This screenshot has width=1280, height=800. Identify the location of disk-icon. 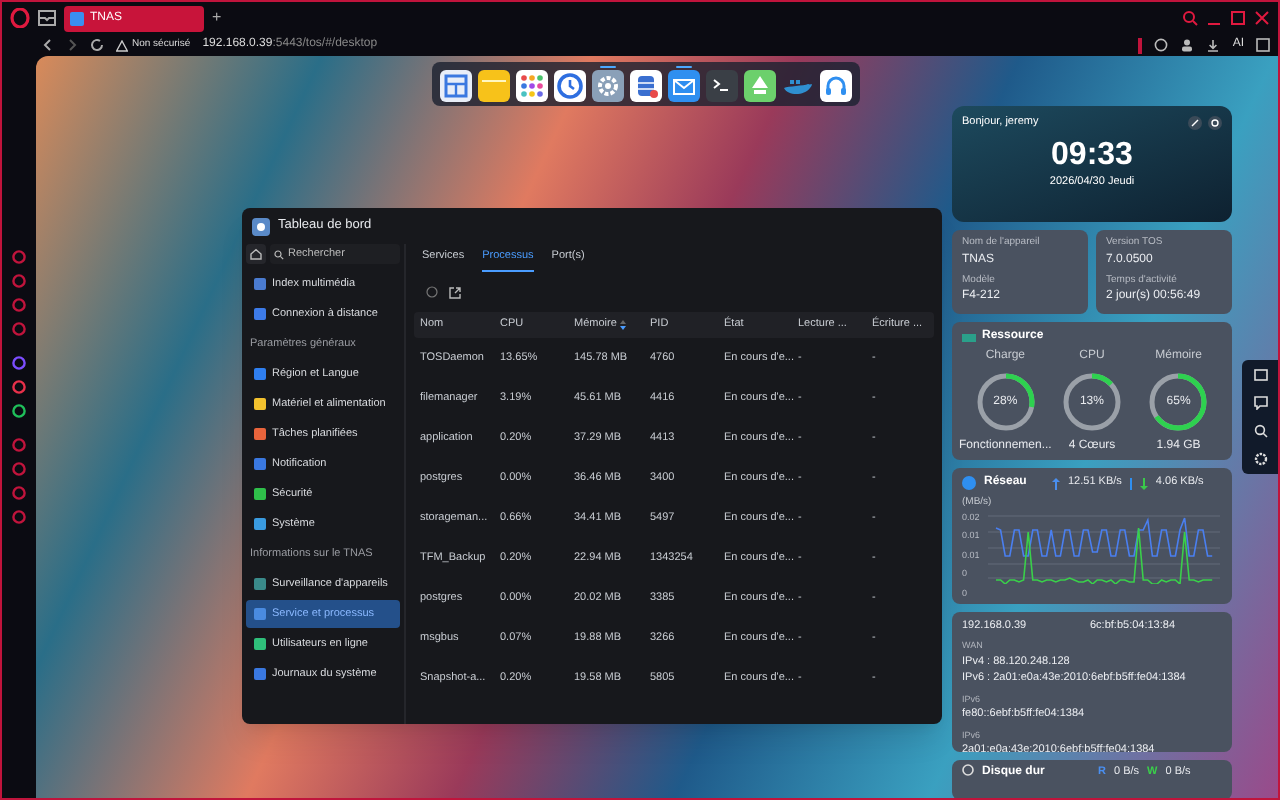
(968, 770).